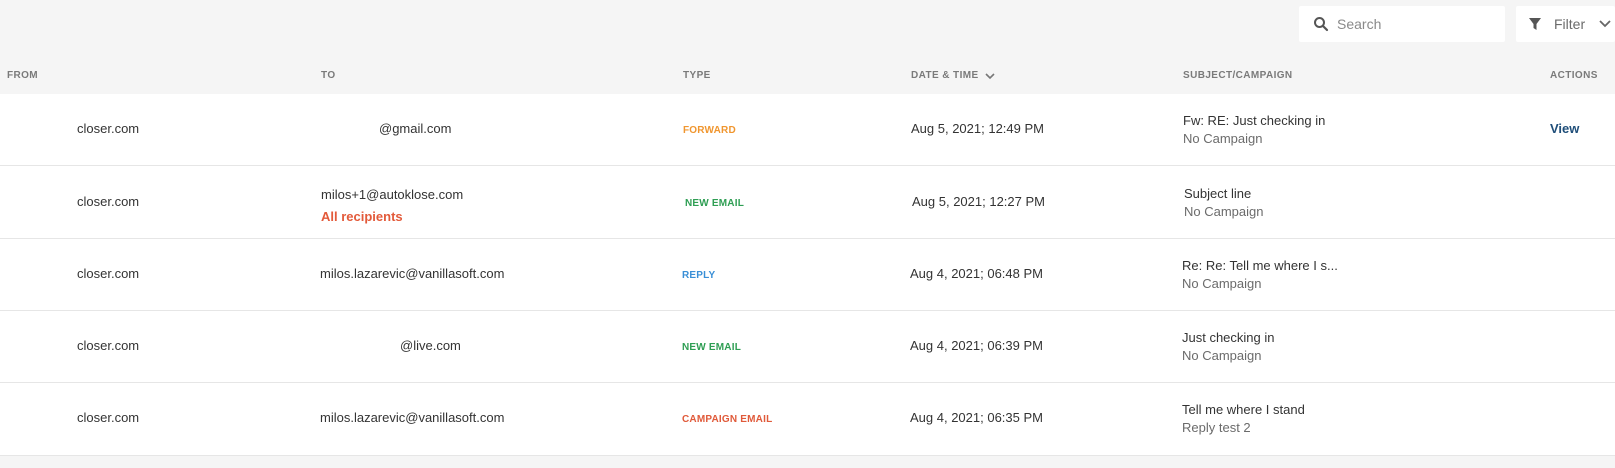  What do you see at coordinates (945, 75) in the screenshot?
I see `column-header-datetime-label: DATE & TIME` at bounding box center [945, 75].